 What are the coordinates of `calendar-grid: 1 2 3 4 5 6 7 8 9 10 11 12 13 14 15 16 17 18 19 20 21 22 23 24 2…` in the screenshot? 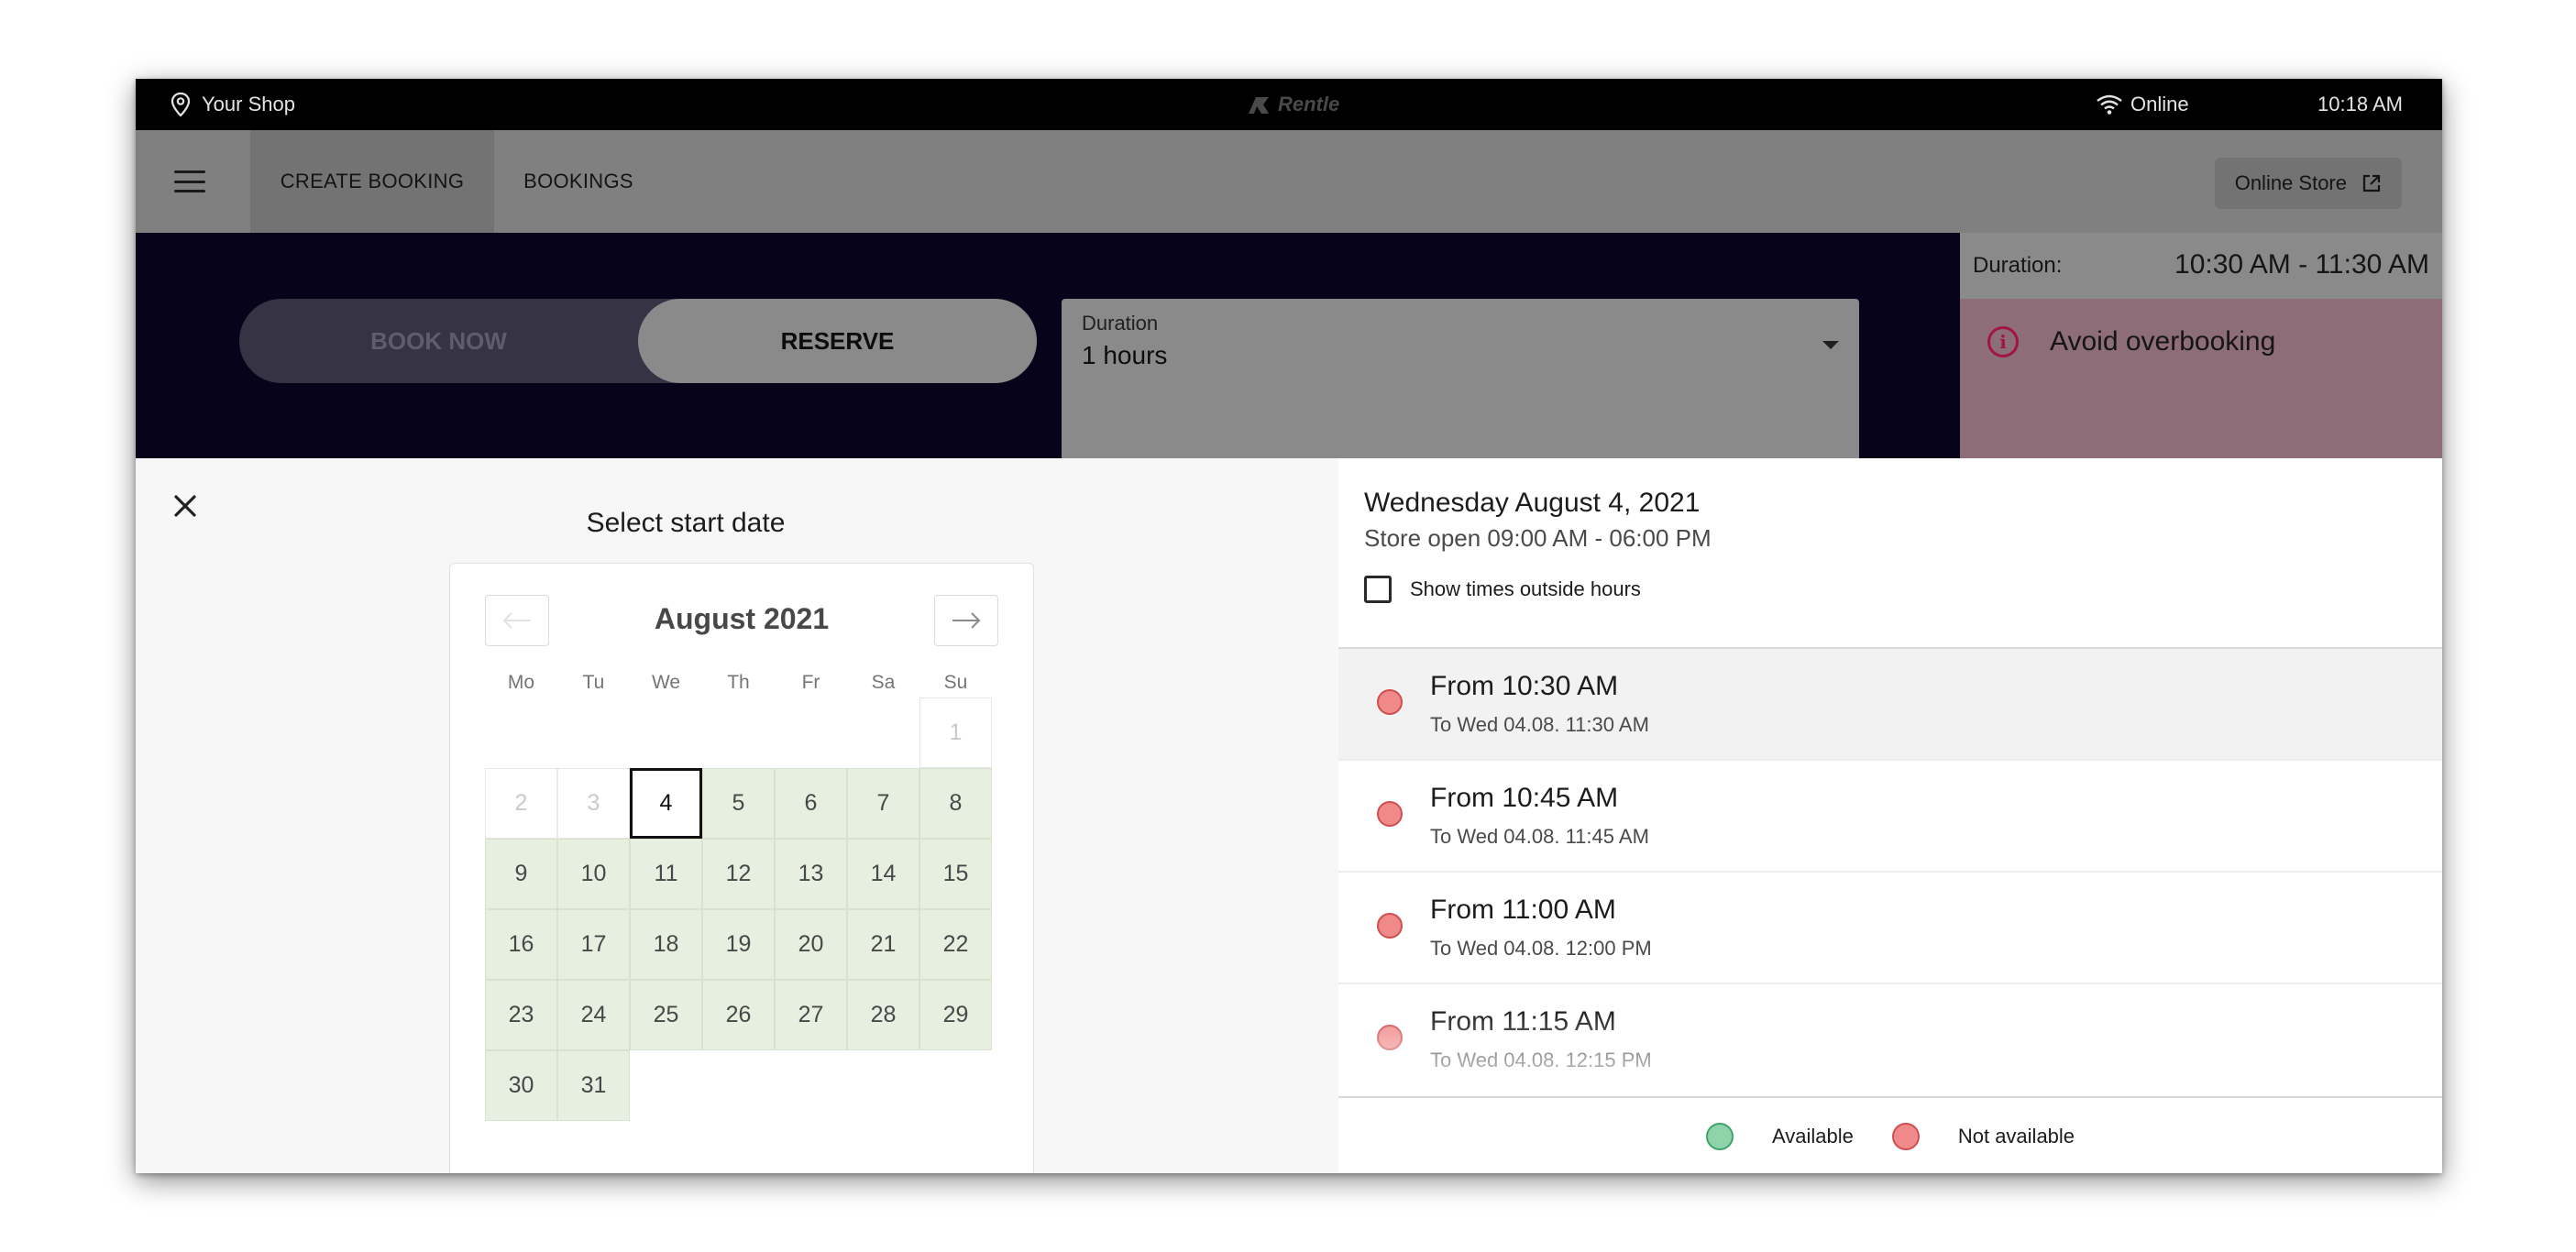 It's located at (738, 909).